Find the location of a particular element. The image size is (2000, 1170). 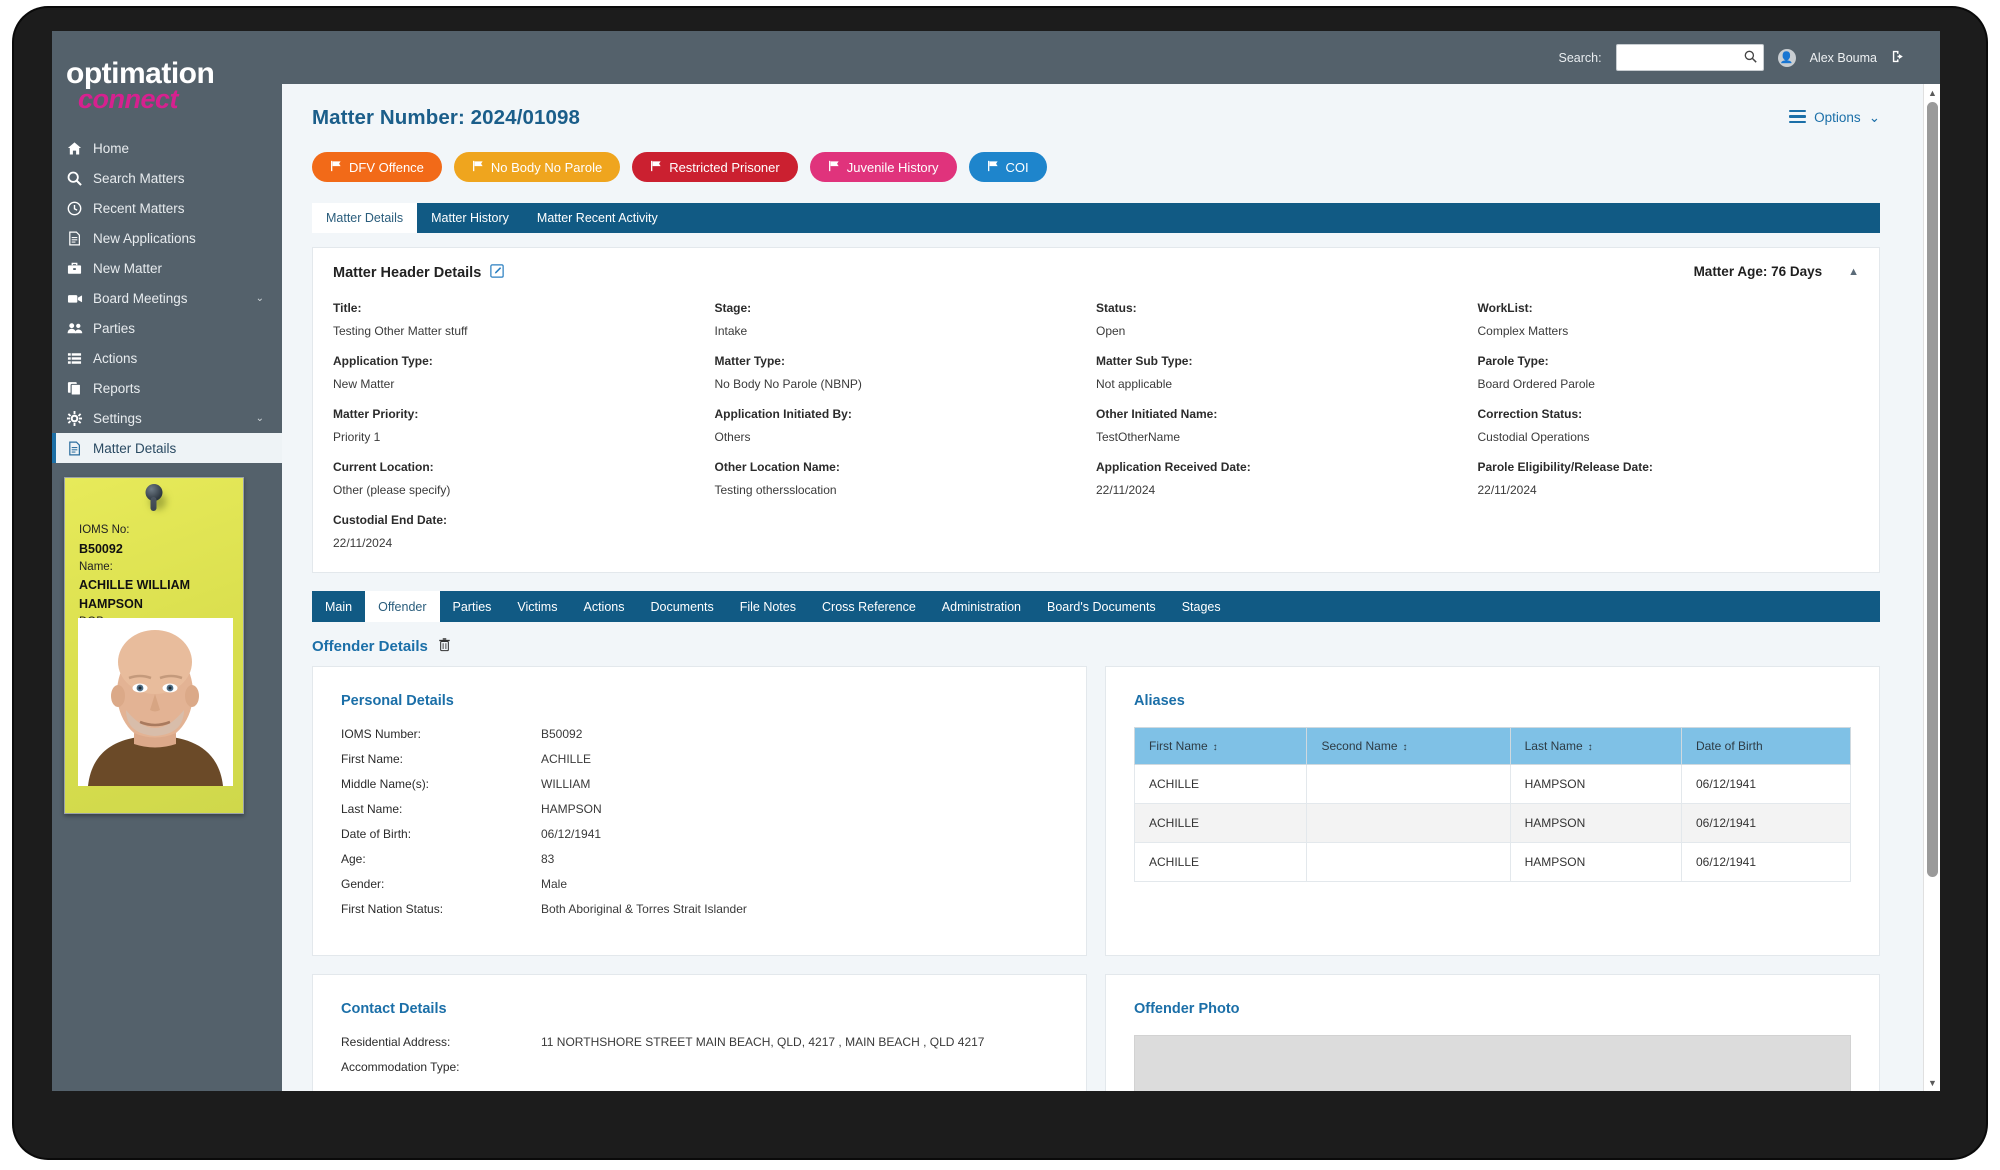

options-button: Options ⌄ is located at coordinates (1834, 117).